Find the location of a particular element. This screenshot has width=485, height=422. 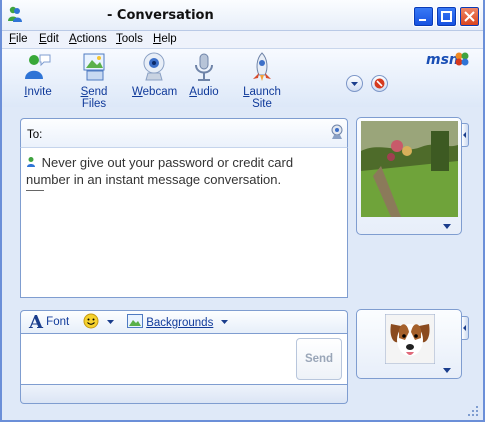

invite-button: Invite is located at coordinates (38, 74).